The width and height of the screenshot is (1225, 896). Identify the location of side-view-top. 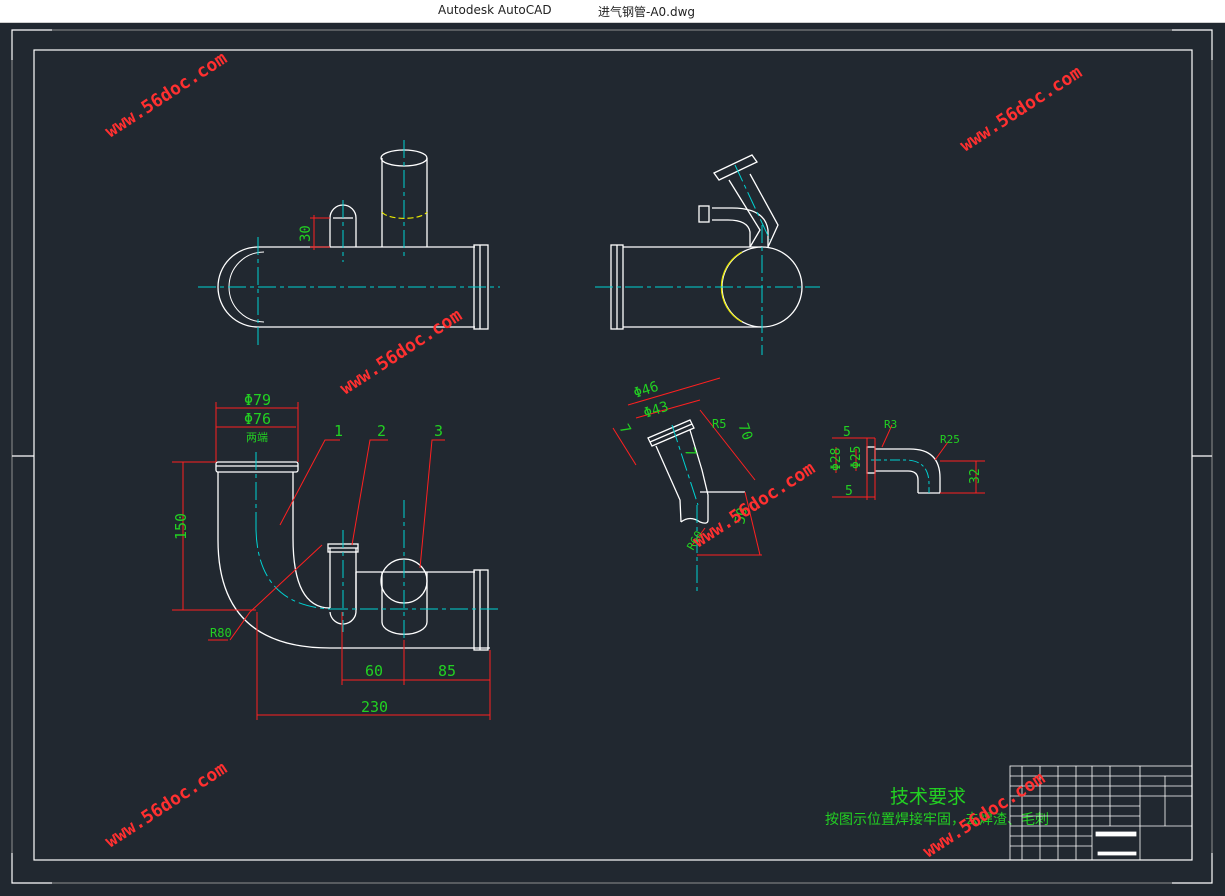
(707, 254).